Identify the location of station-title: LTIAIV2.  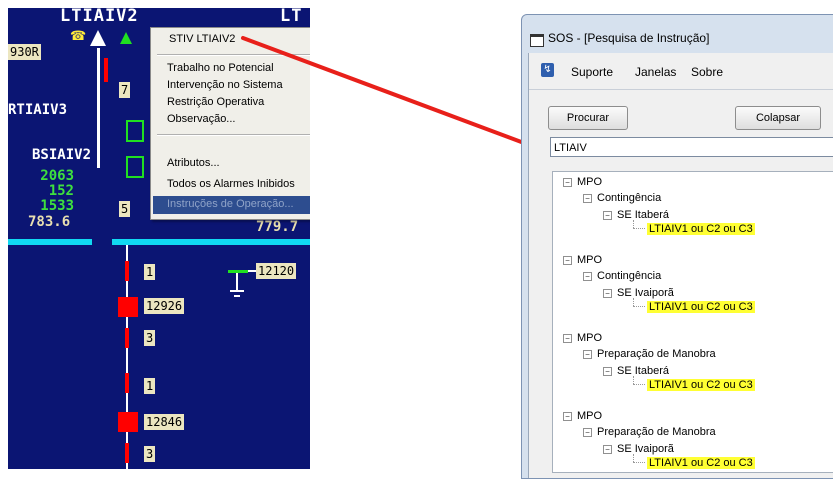
(99, 17).